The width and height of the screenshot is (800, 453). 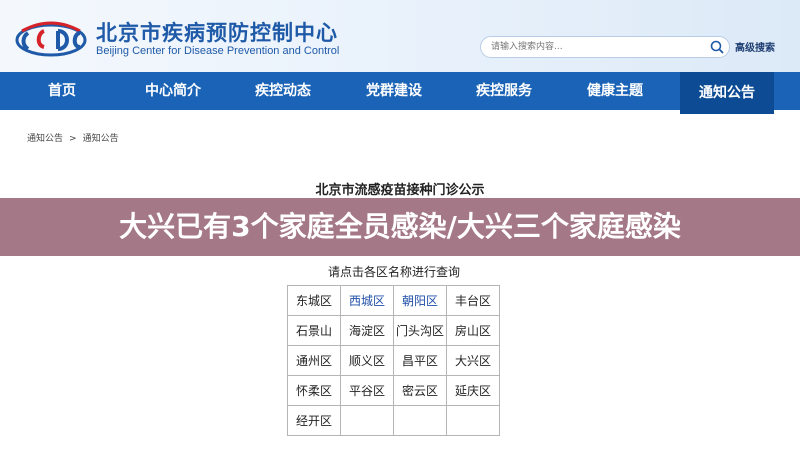 I want to click on query-instruction: 请点击各区名称进行查询, so click(x=393, y=272).